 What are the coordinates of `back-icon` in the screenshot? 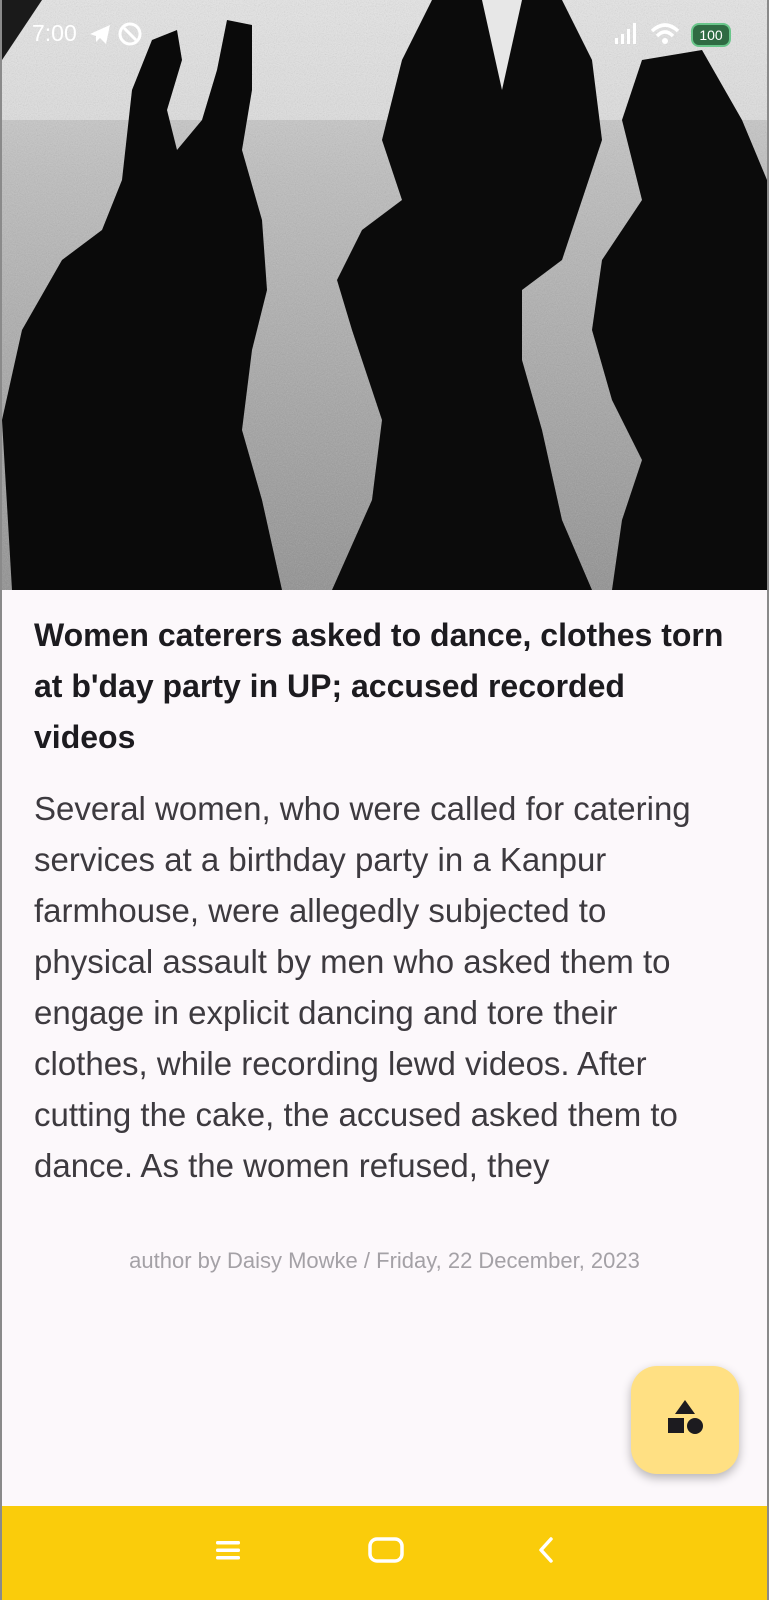 It's located at (546, 1552).